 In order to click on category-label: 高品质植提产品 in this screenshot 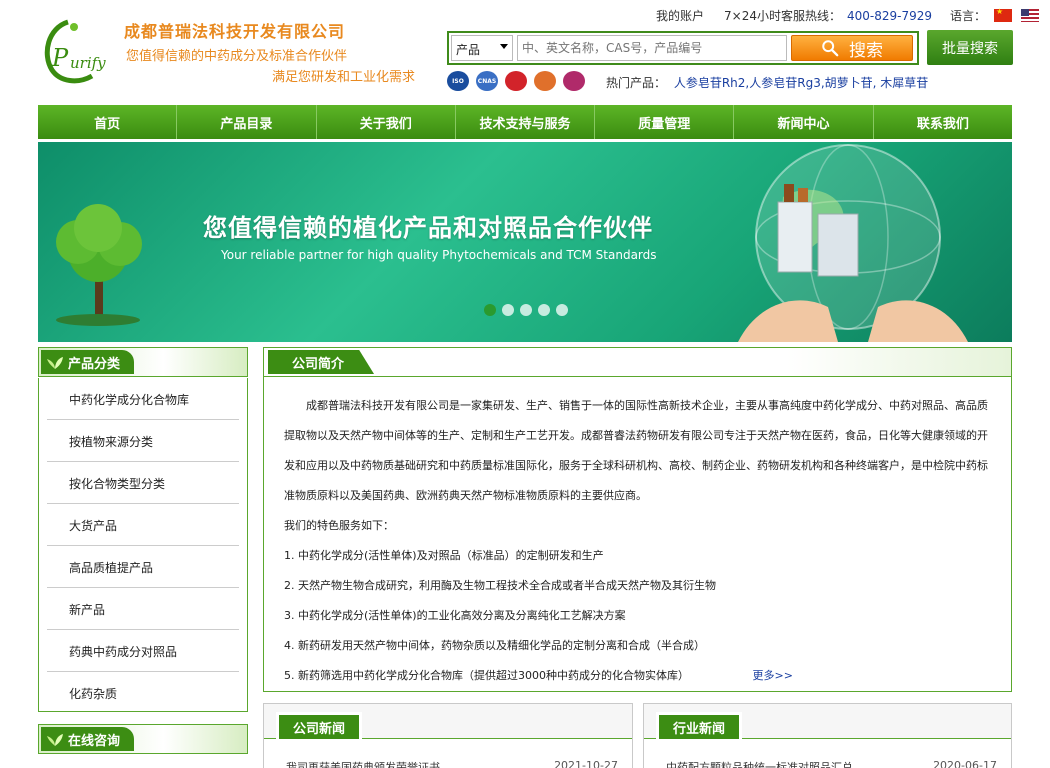, I will do `click(111, 567)`.